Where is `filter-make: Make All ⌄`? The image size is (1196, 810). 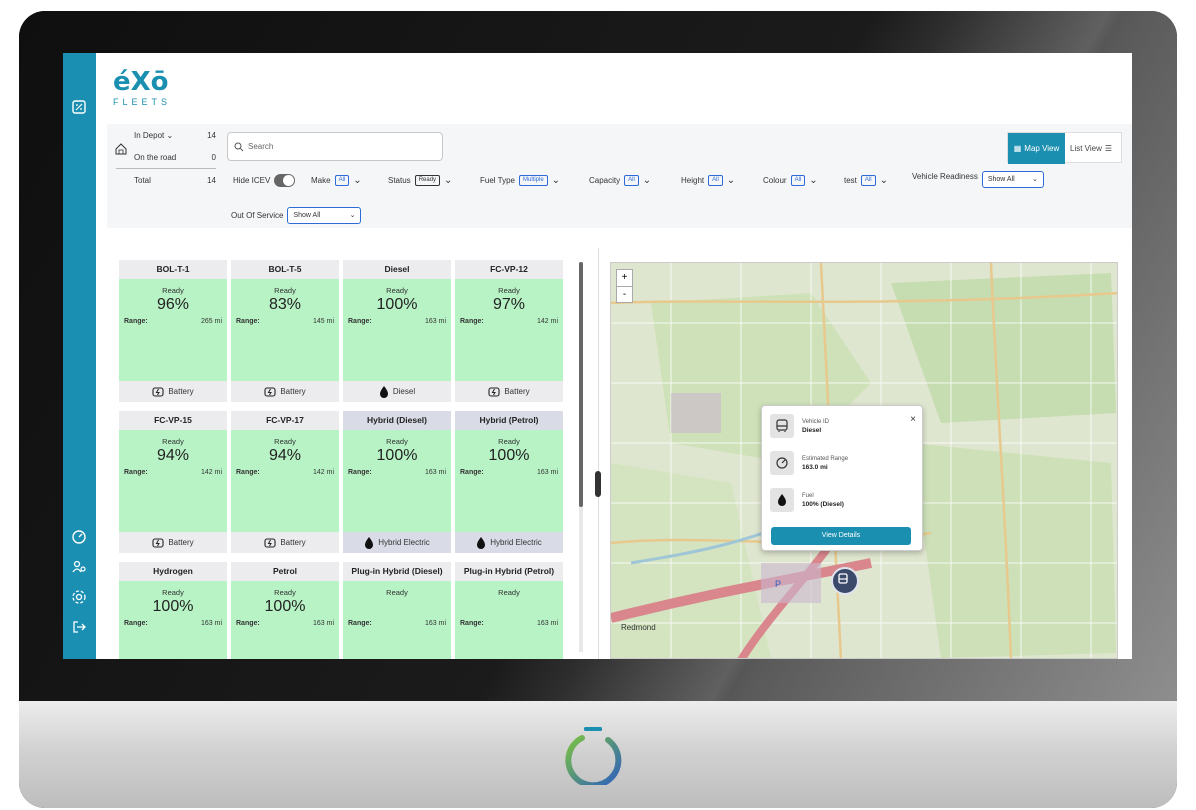 filter-make: Make All ⌄ is located at coordinates (336, 180).